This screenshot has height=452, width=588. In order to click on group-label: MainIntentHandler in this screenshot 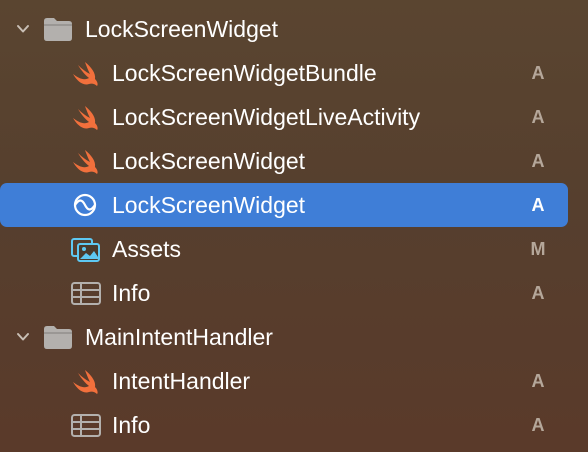, I will do `click(179, 337)`.